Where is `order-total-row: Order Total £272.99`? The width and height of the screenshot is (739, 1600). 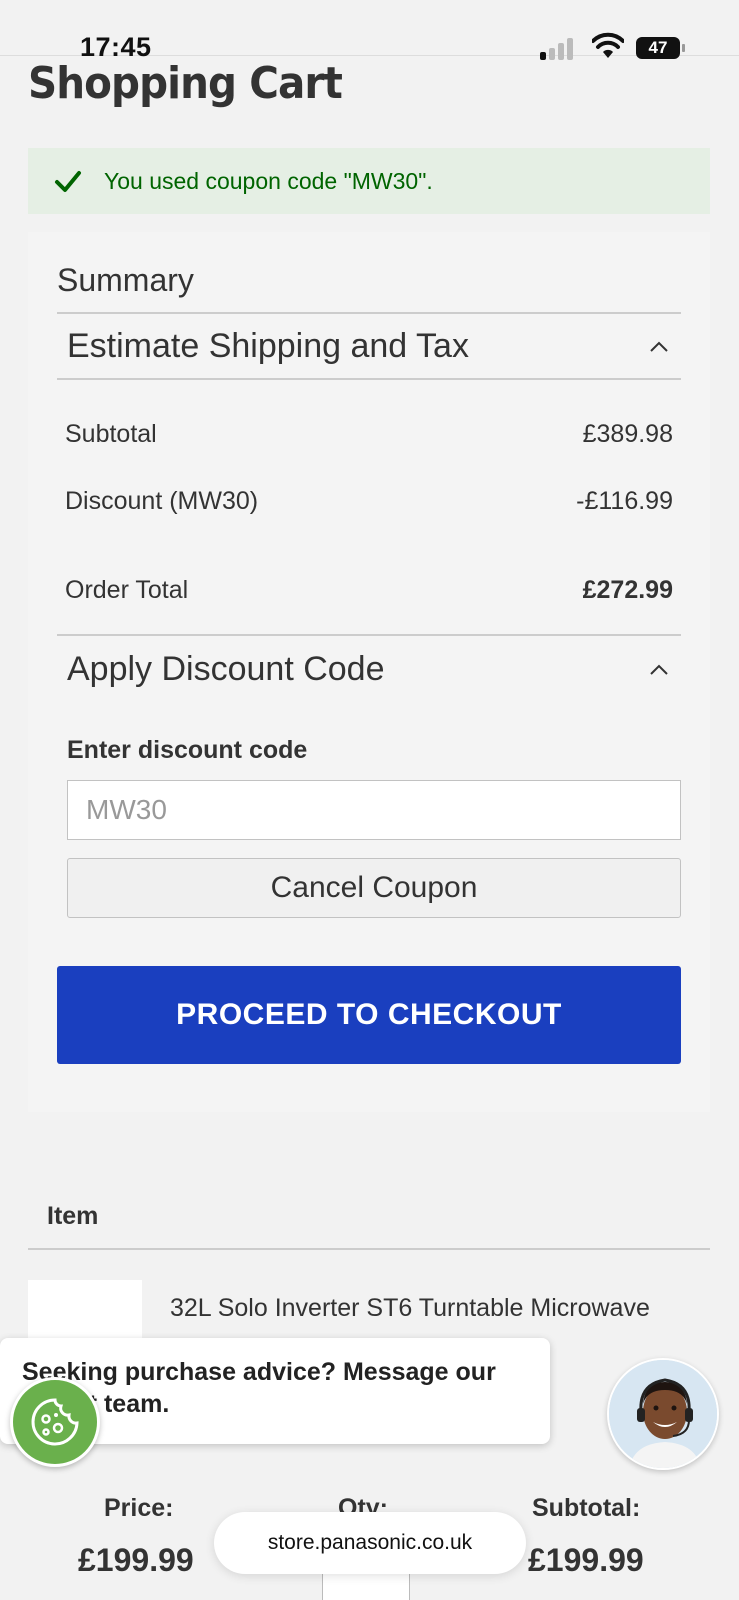
order-total-row: Order Total £272.99 is located at coordinates (369, 590).